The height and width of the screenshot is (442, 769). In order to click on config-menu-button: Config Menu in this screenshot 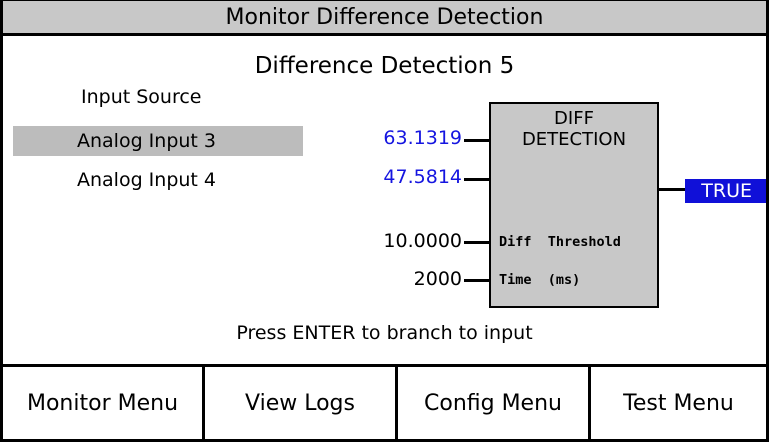, I will do `click(494, 403)`.